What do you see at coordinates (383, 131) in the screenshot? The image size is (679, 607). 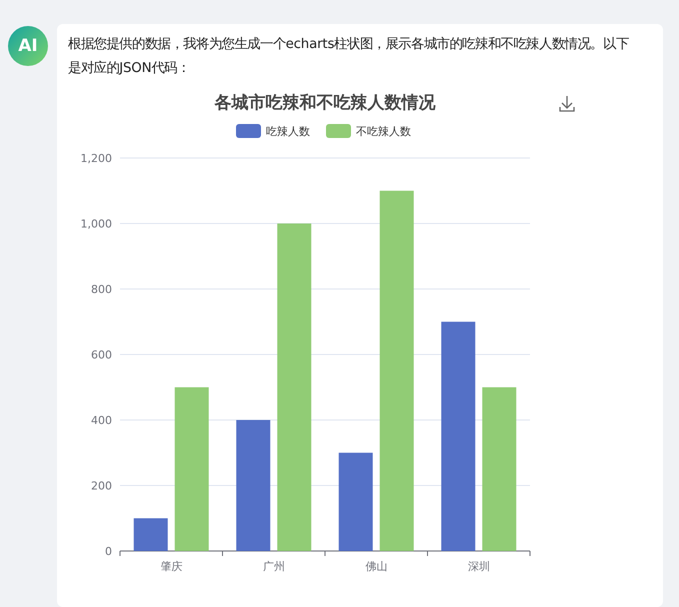 I see `legend-label: 不吃辣人数` at bounding box center [383, 131].